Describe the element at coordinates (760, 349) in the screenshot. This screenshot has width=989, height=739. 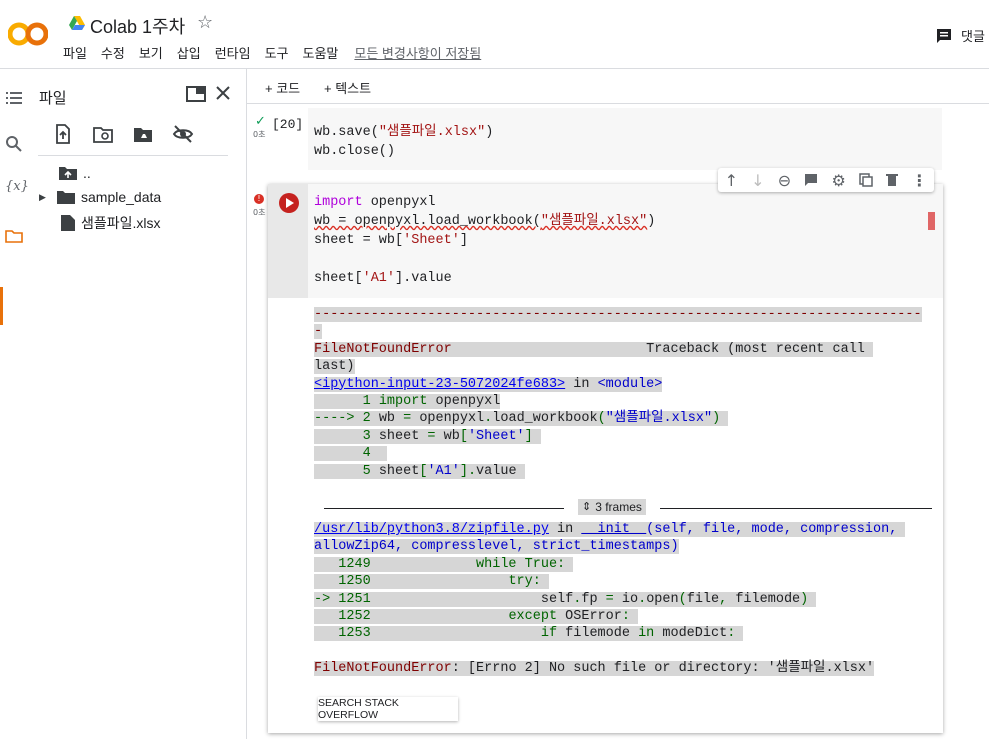
I see `traceback-label: Traceback (most recent call` at that location.